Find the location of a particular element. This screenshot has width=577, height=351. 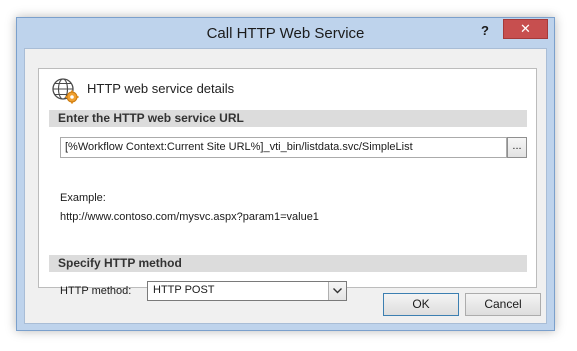

close-button: ✕ is located at coordinates (525, 29).